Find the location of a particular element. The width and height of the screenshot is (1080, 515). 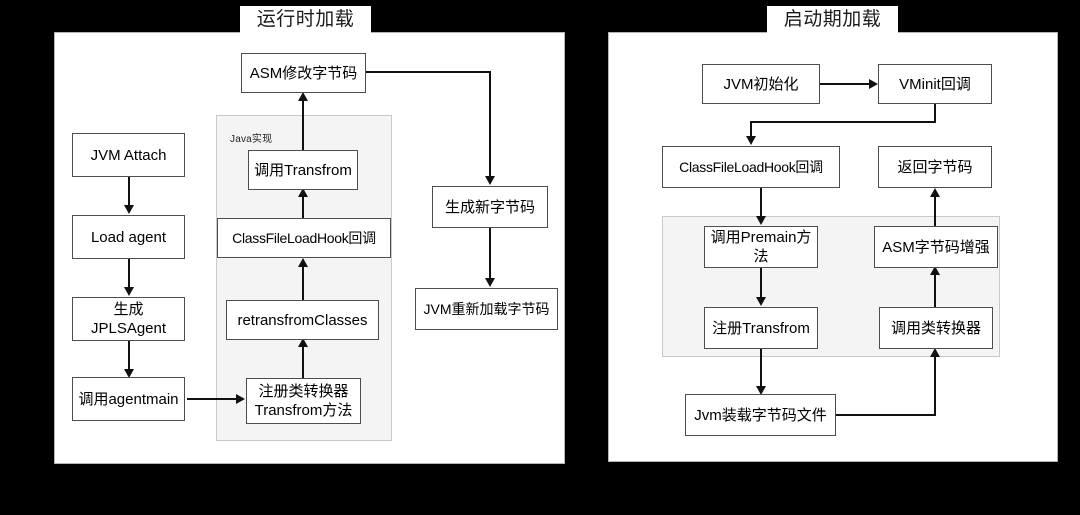

connector-hook-to-premain is located at coordinates (761, 203).